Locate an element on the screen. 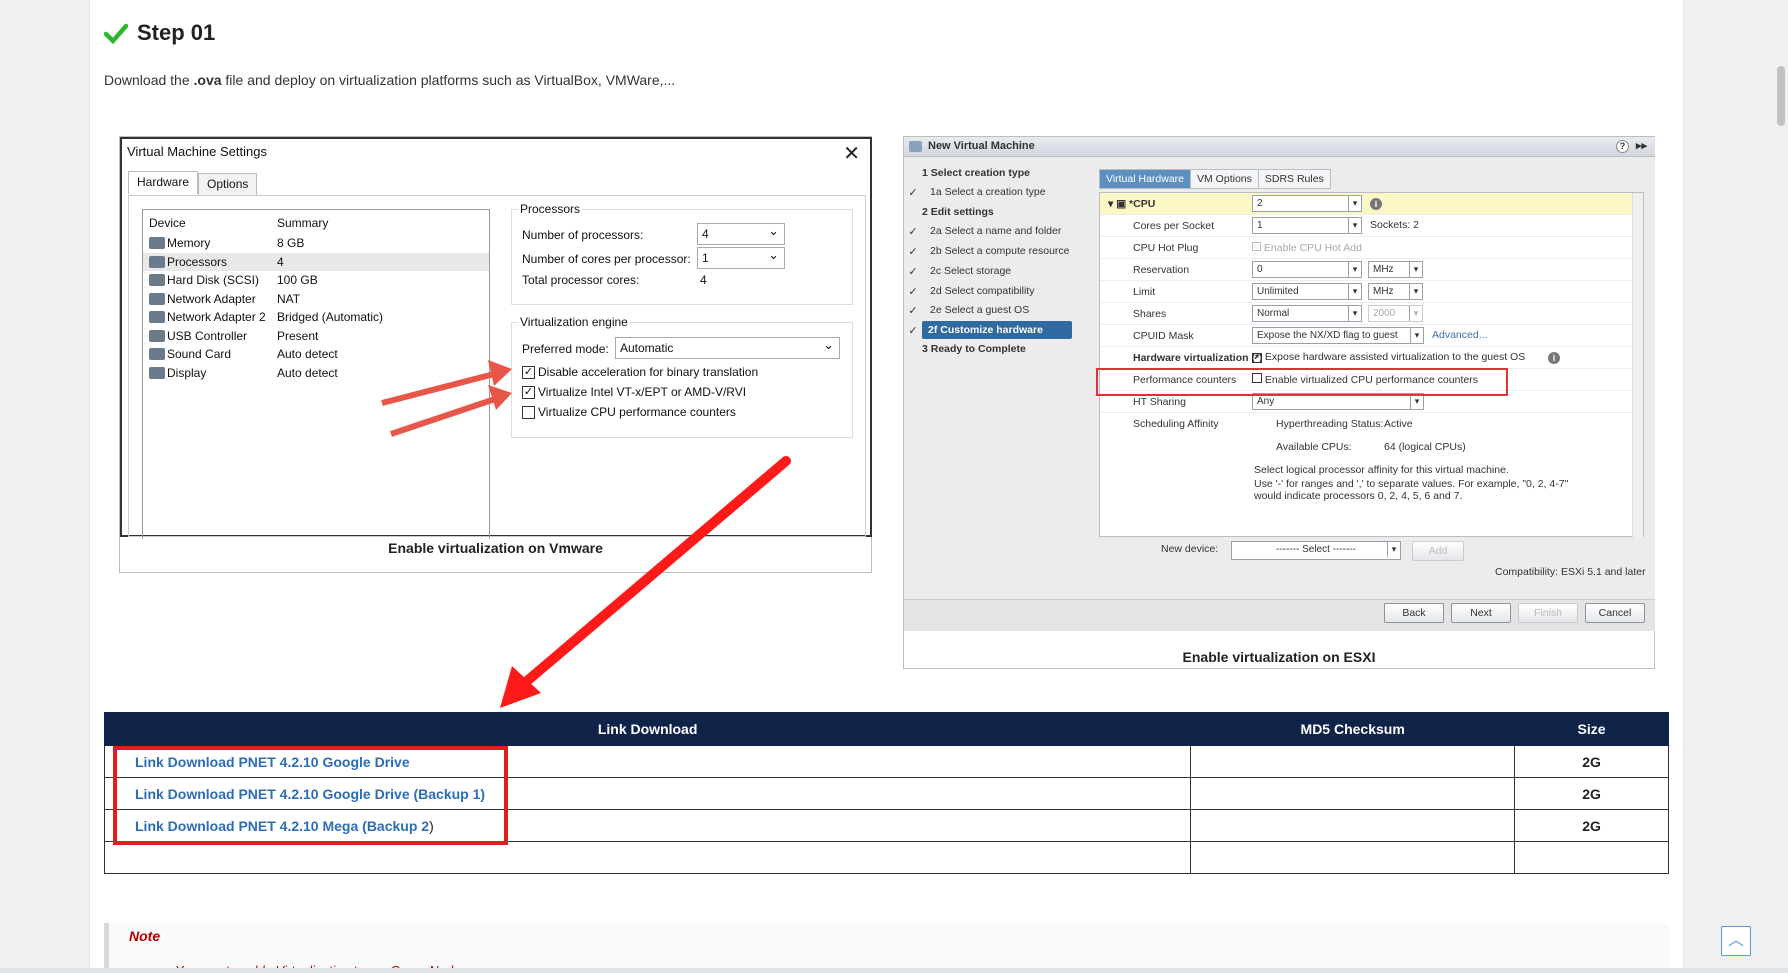 The height and width of the screenshot is (973, 1788). device-summary: Bridged (Automatic) is located at coordinates (330, 317).